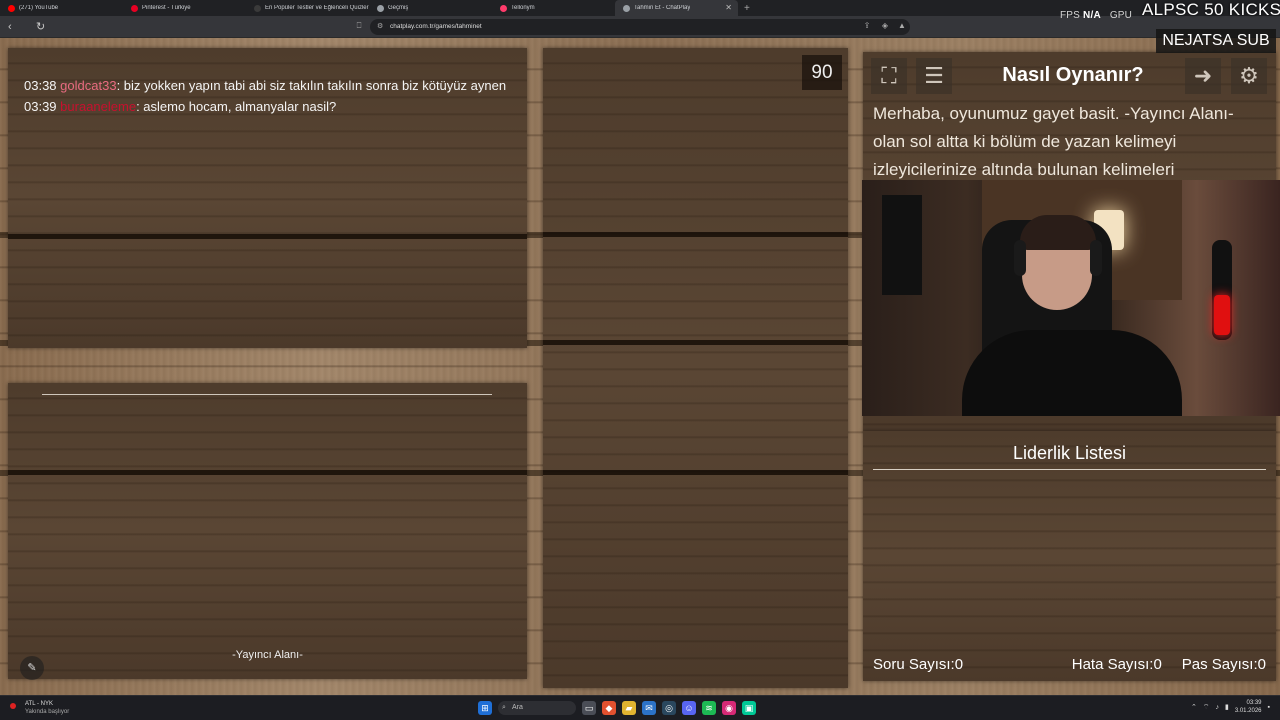 The image size is (1280, 720). Describe the element at coordinates (617, 708) in the screenshot. I see `taskbar-apps: ⊞ ⌕ Ara ▭ ◆ ▰ ✉ ◎ ☺ ≋ ◉ ▣` at that location.